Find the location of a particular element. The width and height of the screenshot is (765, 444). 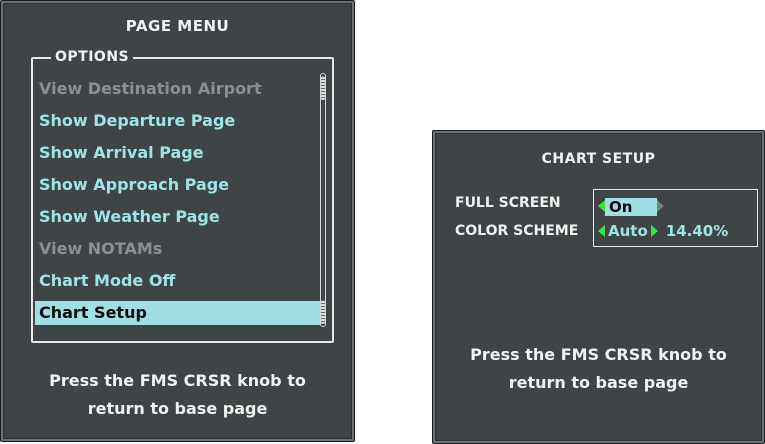

options-label: OPTIONS is located at coordinates (92, 57).